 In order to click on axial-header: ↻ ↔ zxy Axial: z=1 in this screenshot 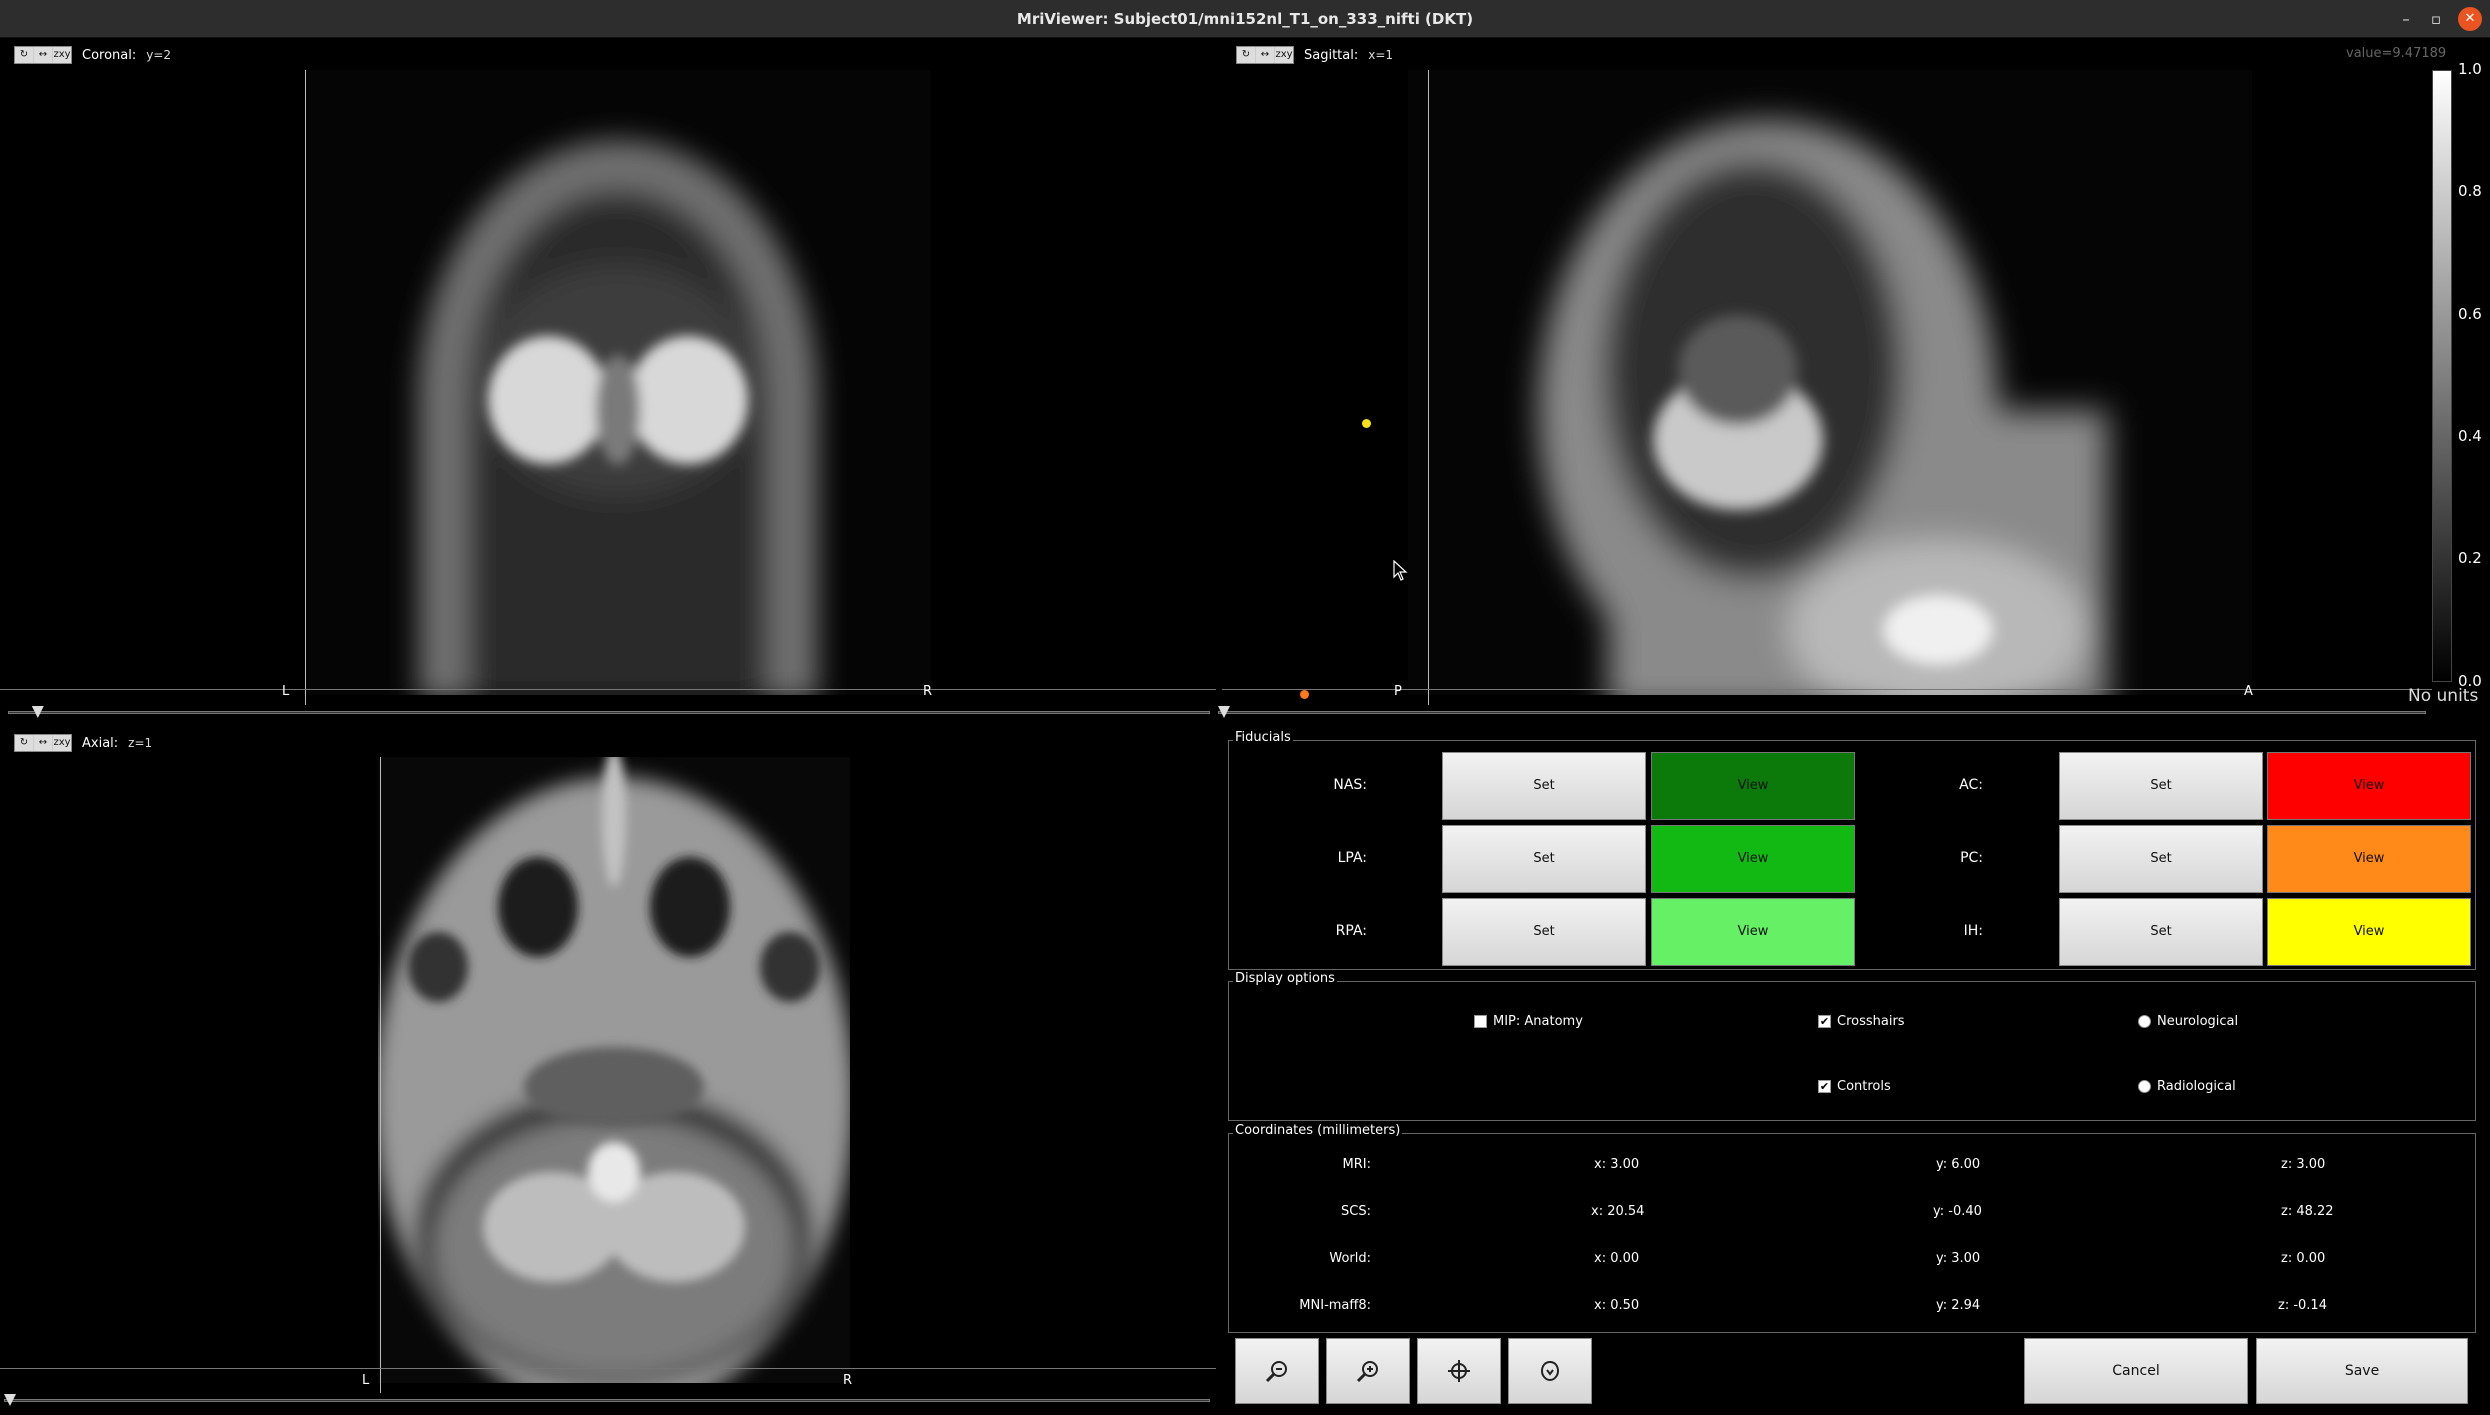, I will do `click(83, 743)`.